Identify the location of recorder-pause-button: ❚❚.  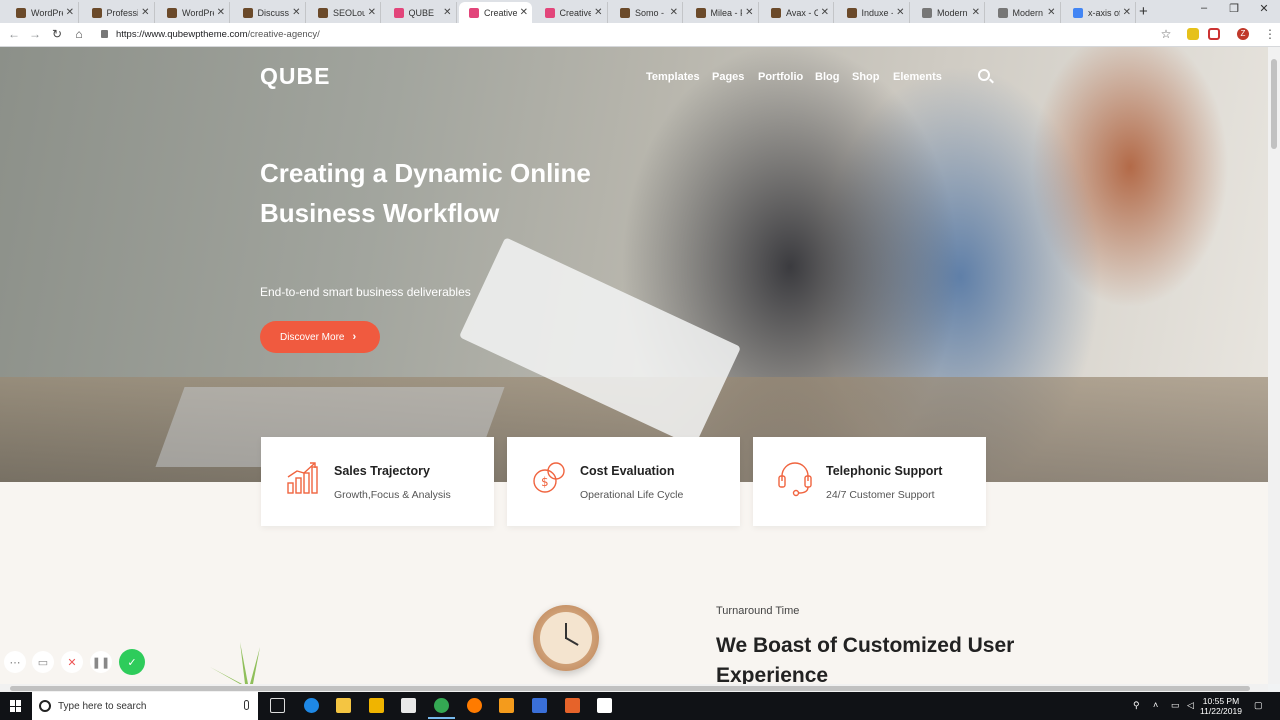
(101, 662).